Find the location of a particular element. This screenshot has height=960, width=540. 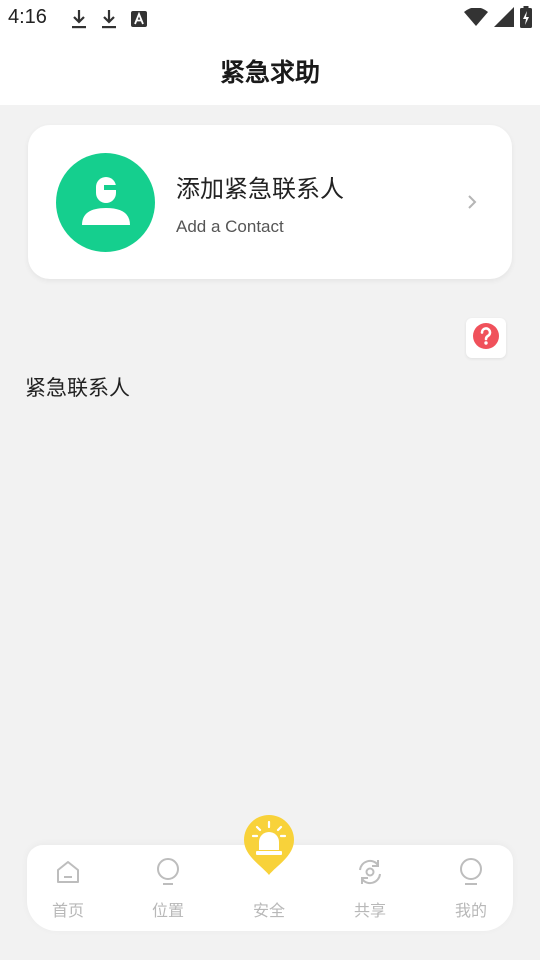

notification-icons is located at coordinates (109, 19).